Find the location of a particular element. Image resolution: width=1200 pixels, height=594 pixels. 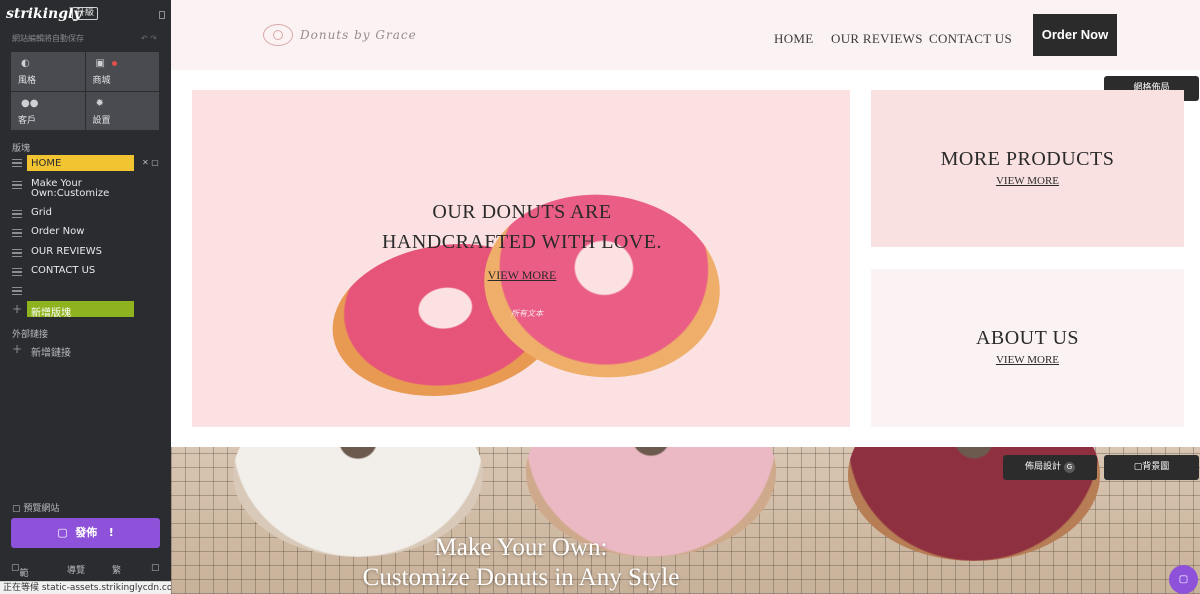

menu-contact-us: CONTACT US is located at coordinates (970, 39).